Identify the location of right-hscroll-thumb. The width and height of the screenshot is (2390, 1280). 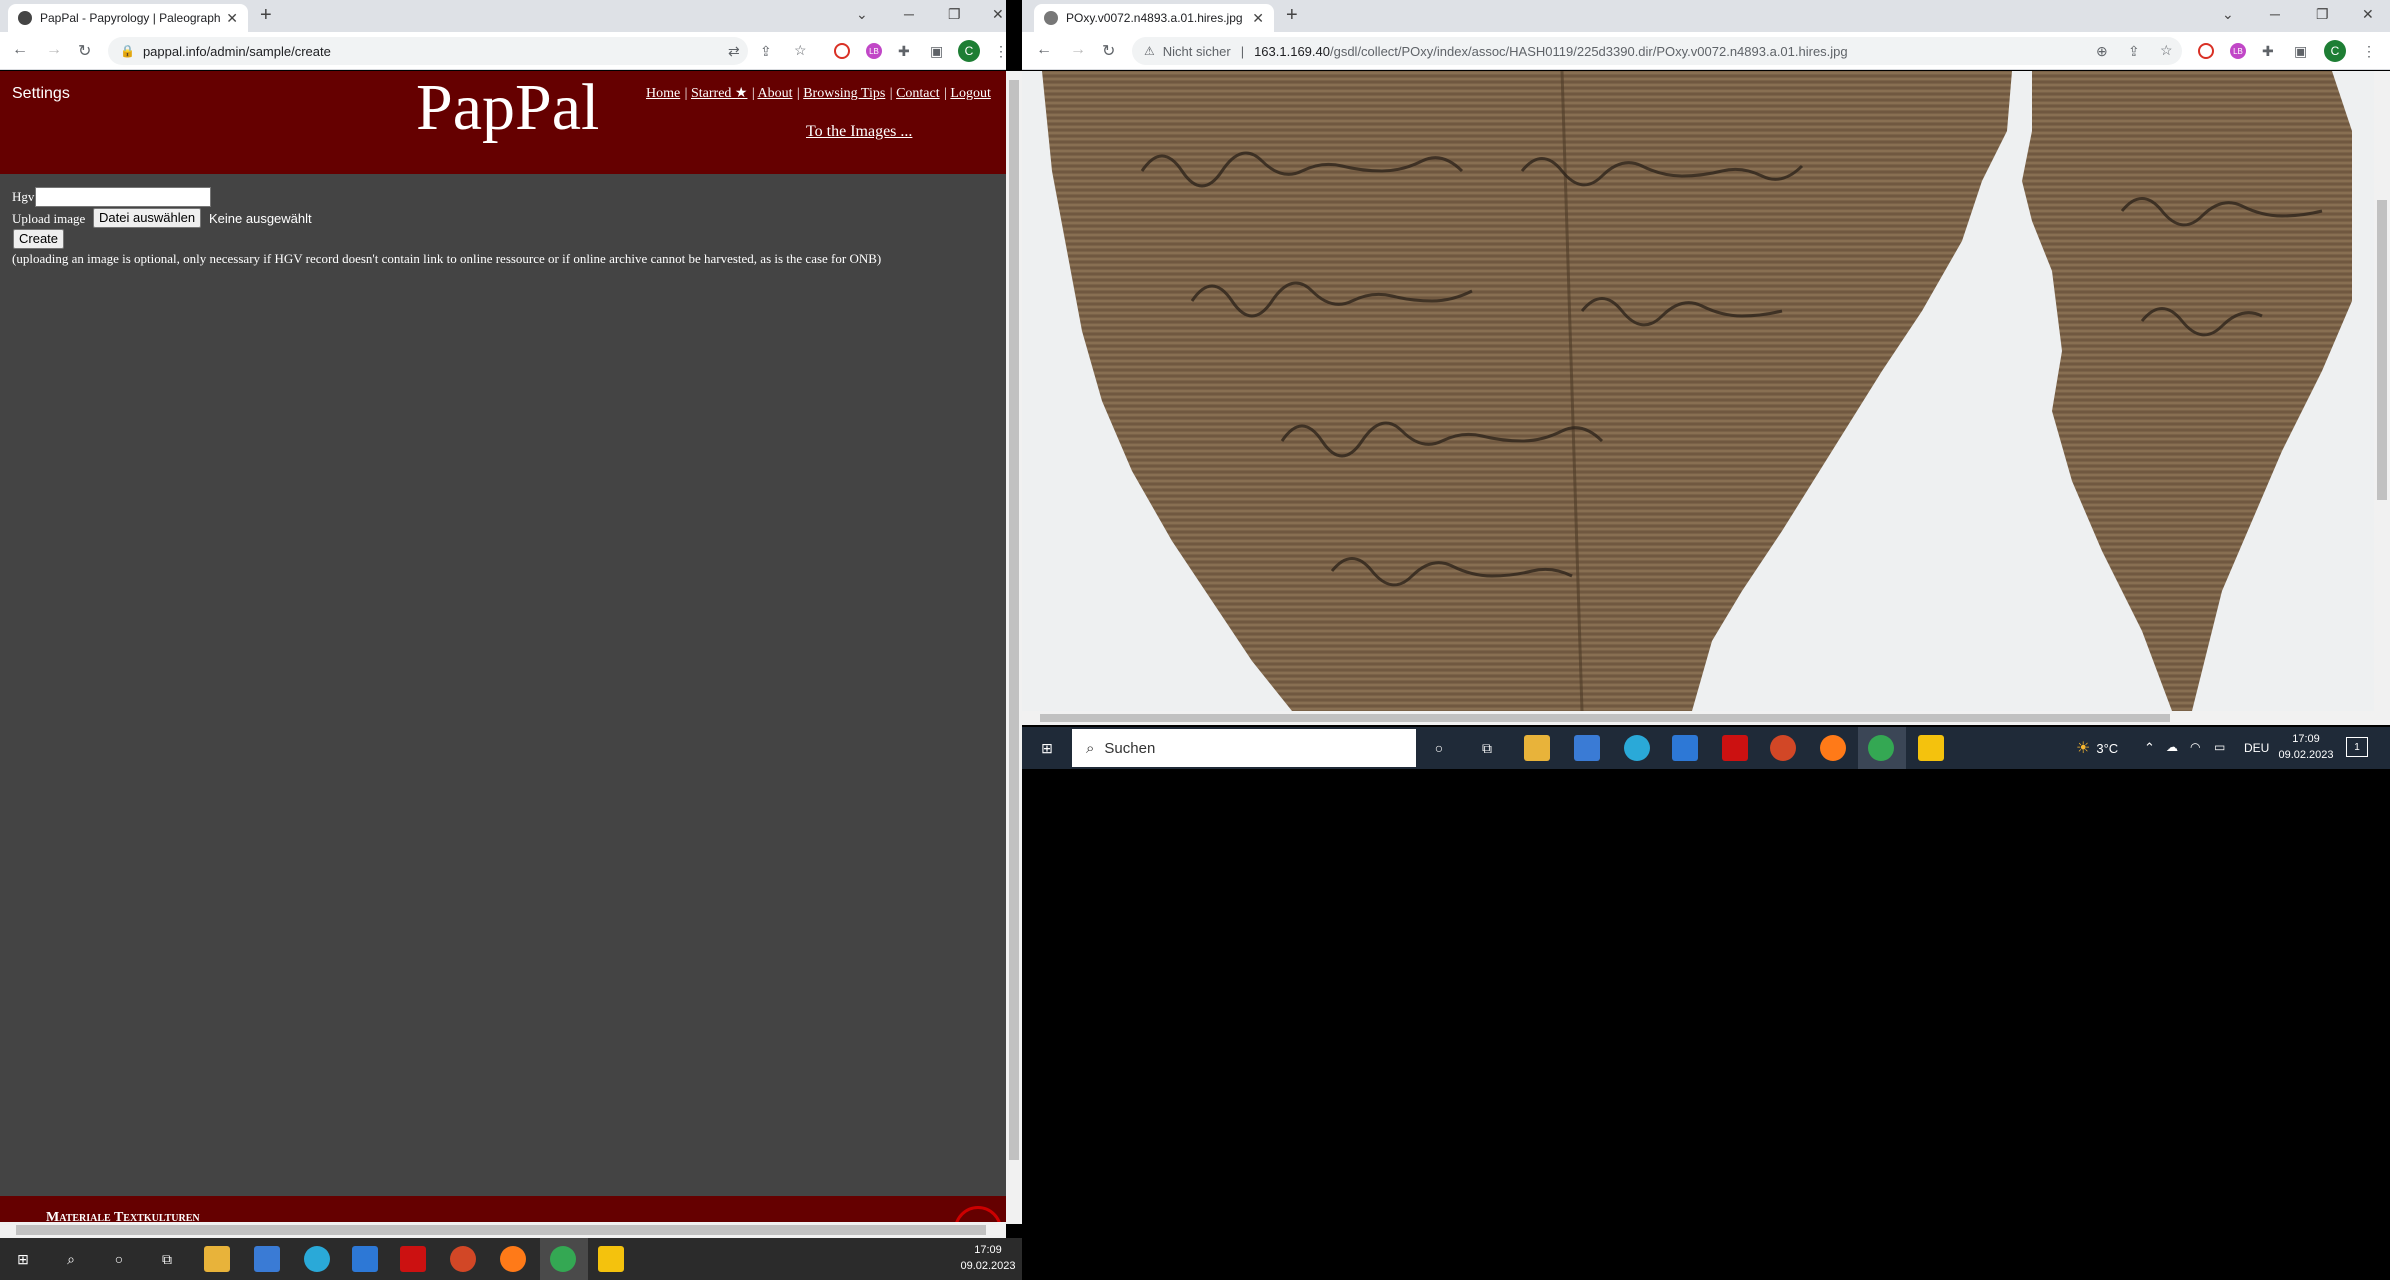
(1605, 718).